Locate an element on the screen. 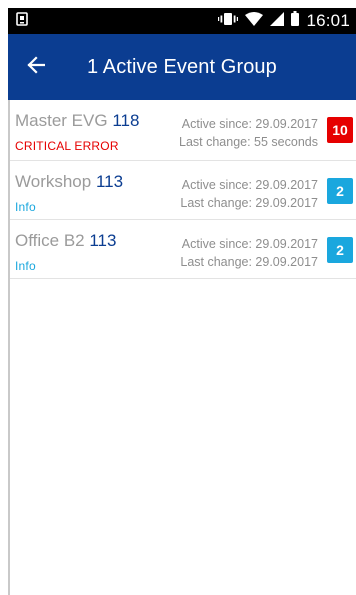 This screenshot has height=595, width=356. event-group-name: Office B2 113 is located at coordinates (65, 241).